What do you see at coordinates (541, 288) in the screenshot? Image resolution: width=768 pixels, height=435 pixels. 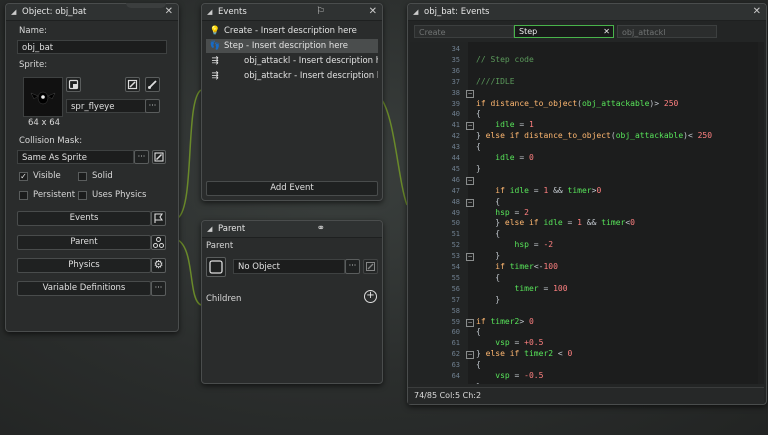 I see `code-line: timer = 100` at bounding box center [541, 288].